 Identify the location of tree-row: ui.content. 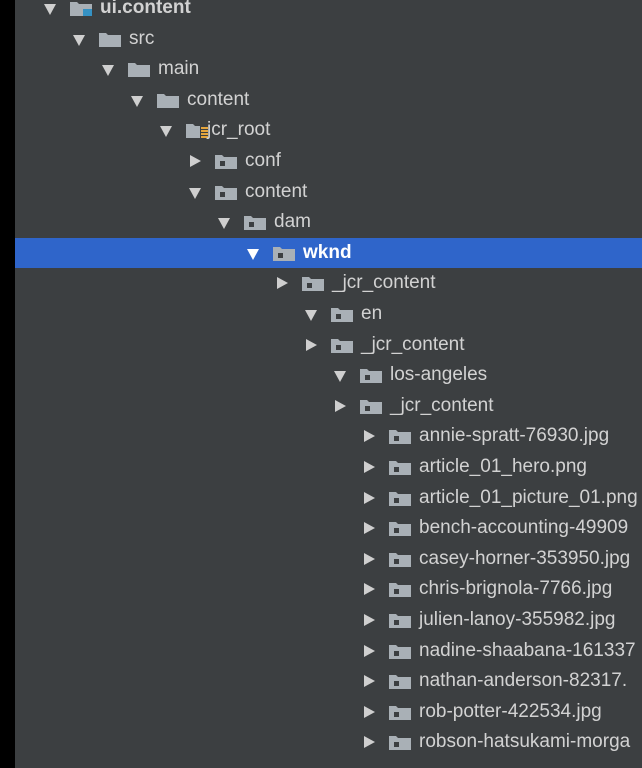
(328, 11).